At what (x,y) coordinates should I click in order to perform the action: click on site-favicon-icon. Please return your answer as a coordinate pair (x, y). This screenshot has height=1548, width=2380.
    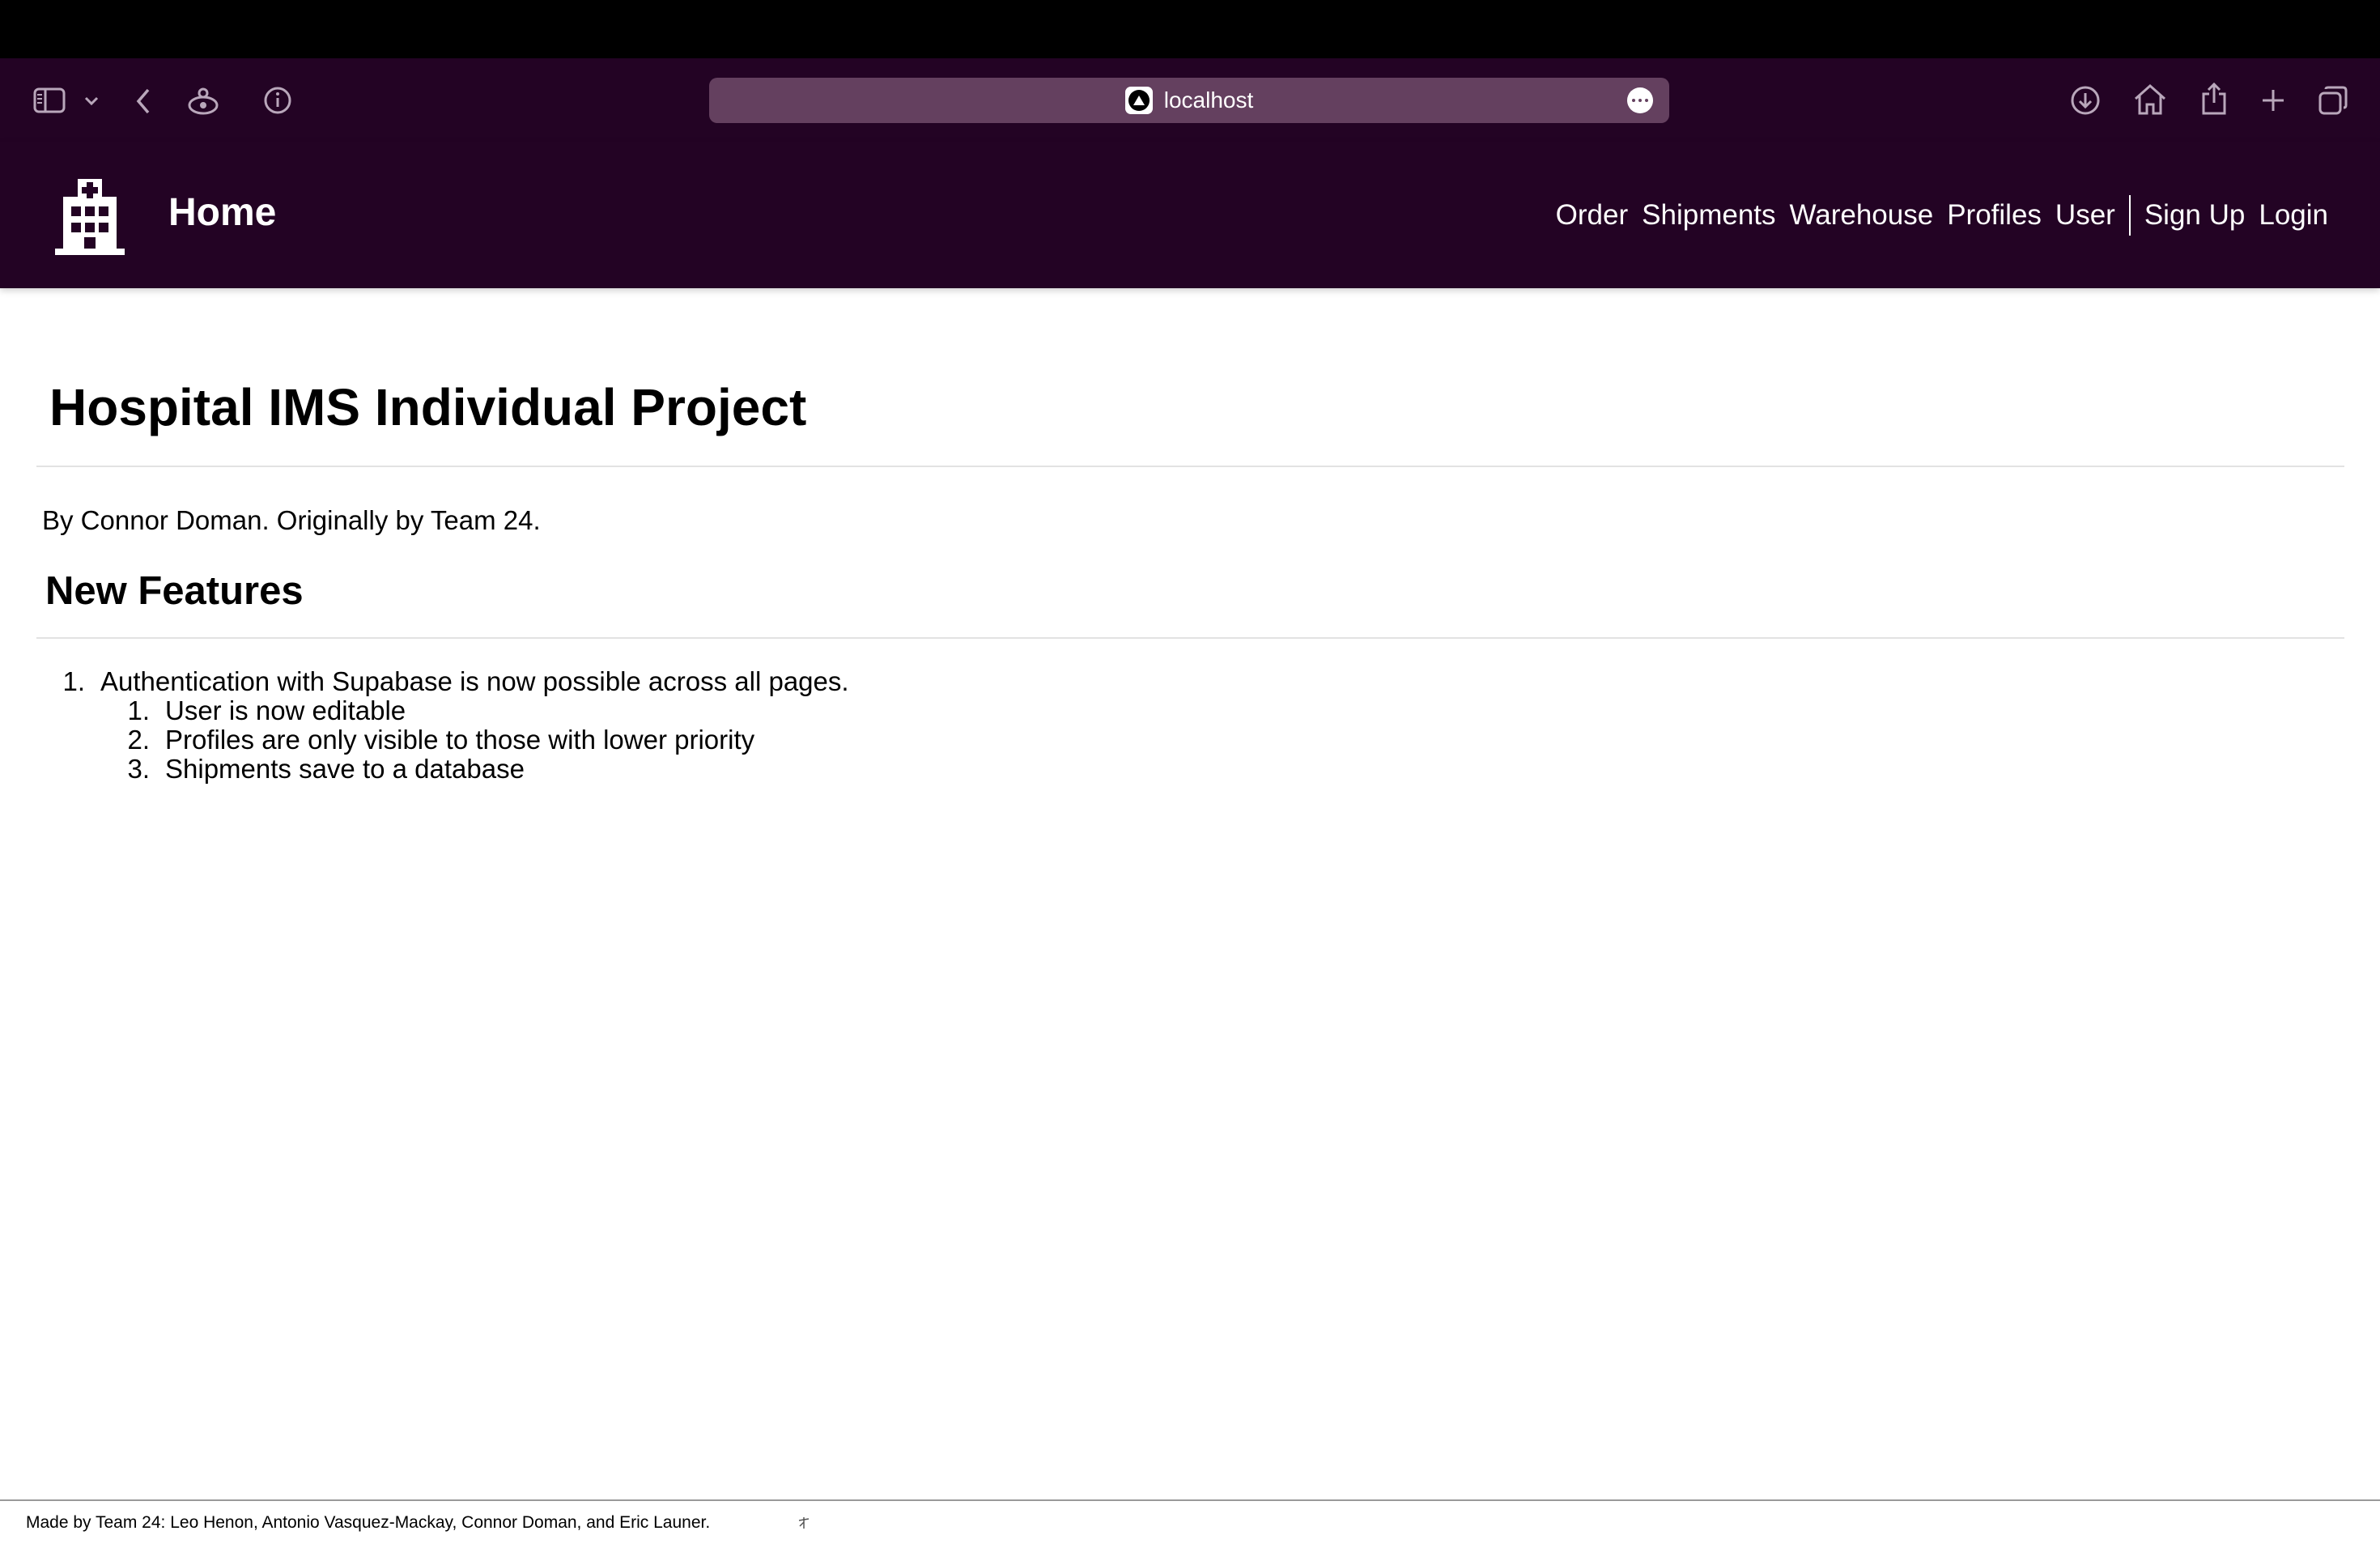
    Looking at the image, I should click on (1138, 100).